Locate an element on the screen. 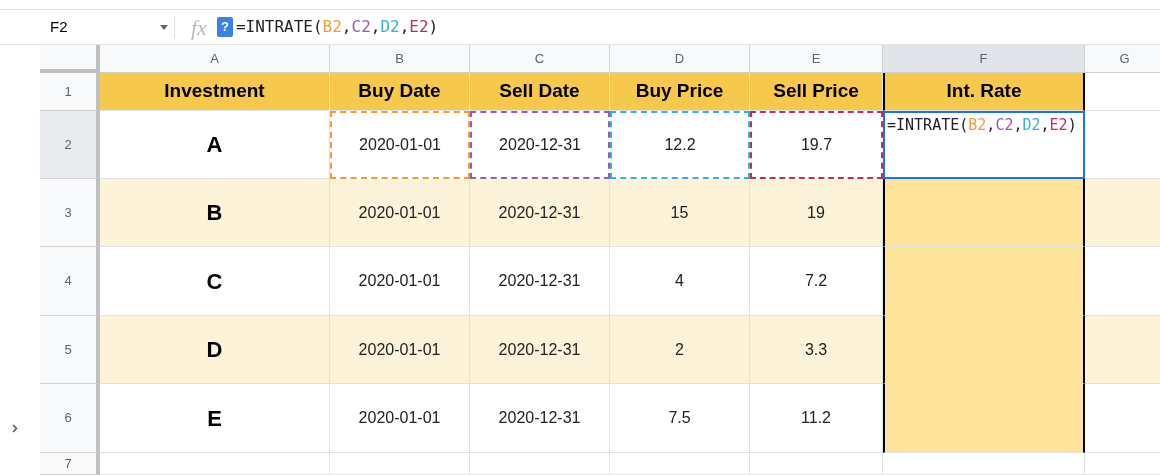  row-header: 3 is located at coordinates (70, 213).